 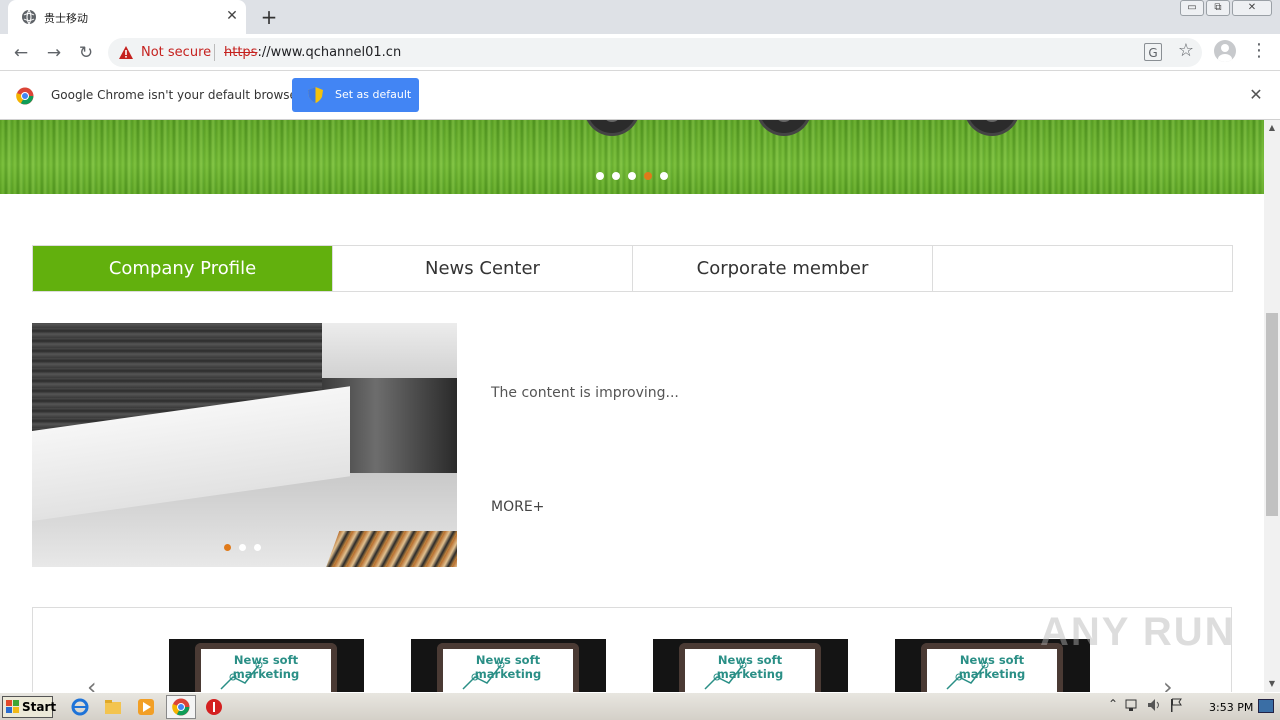 I want to click on new-tab-button: +, so click(x=269, y=17).